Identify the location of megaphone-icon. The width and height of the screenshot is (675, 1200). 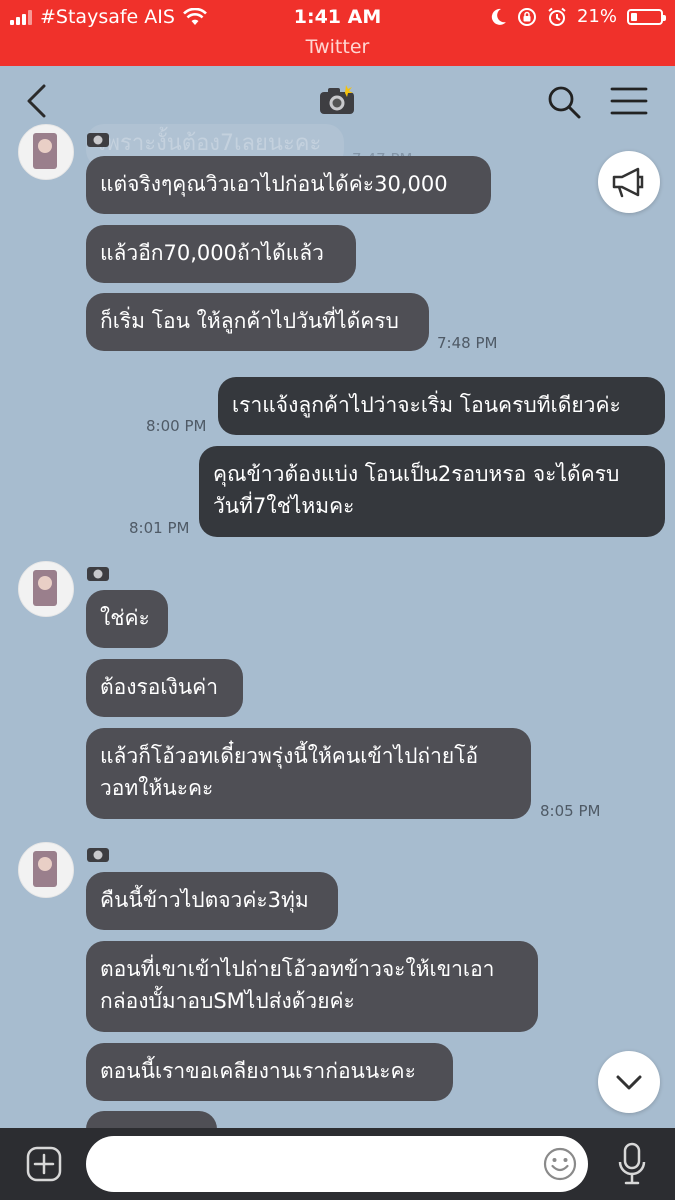
(628, 182).